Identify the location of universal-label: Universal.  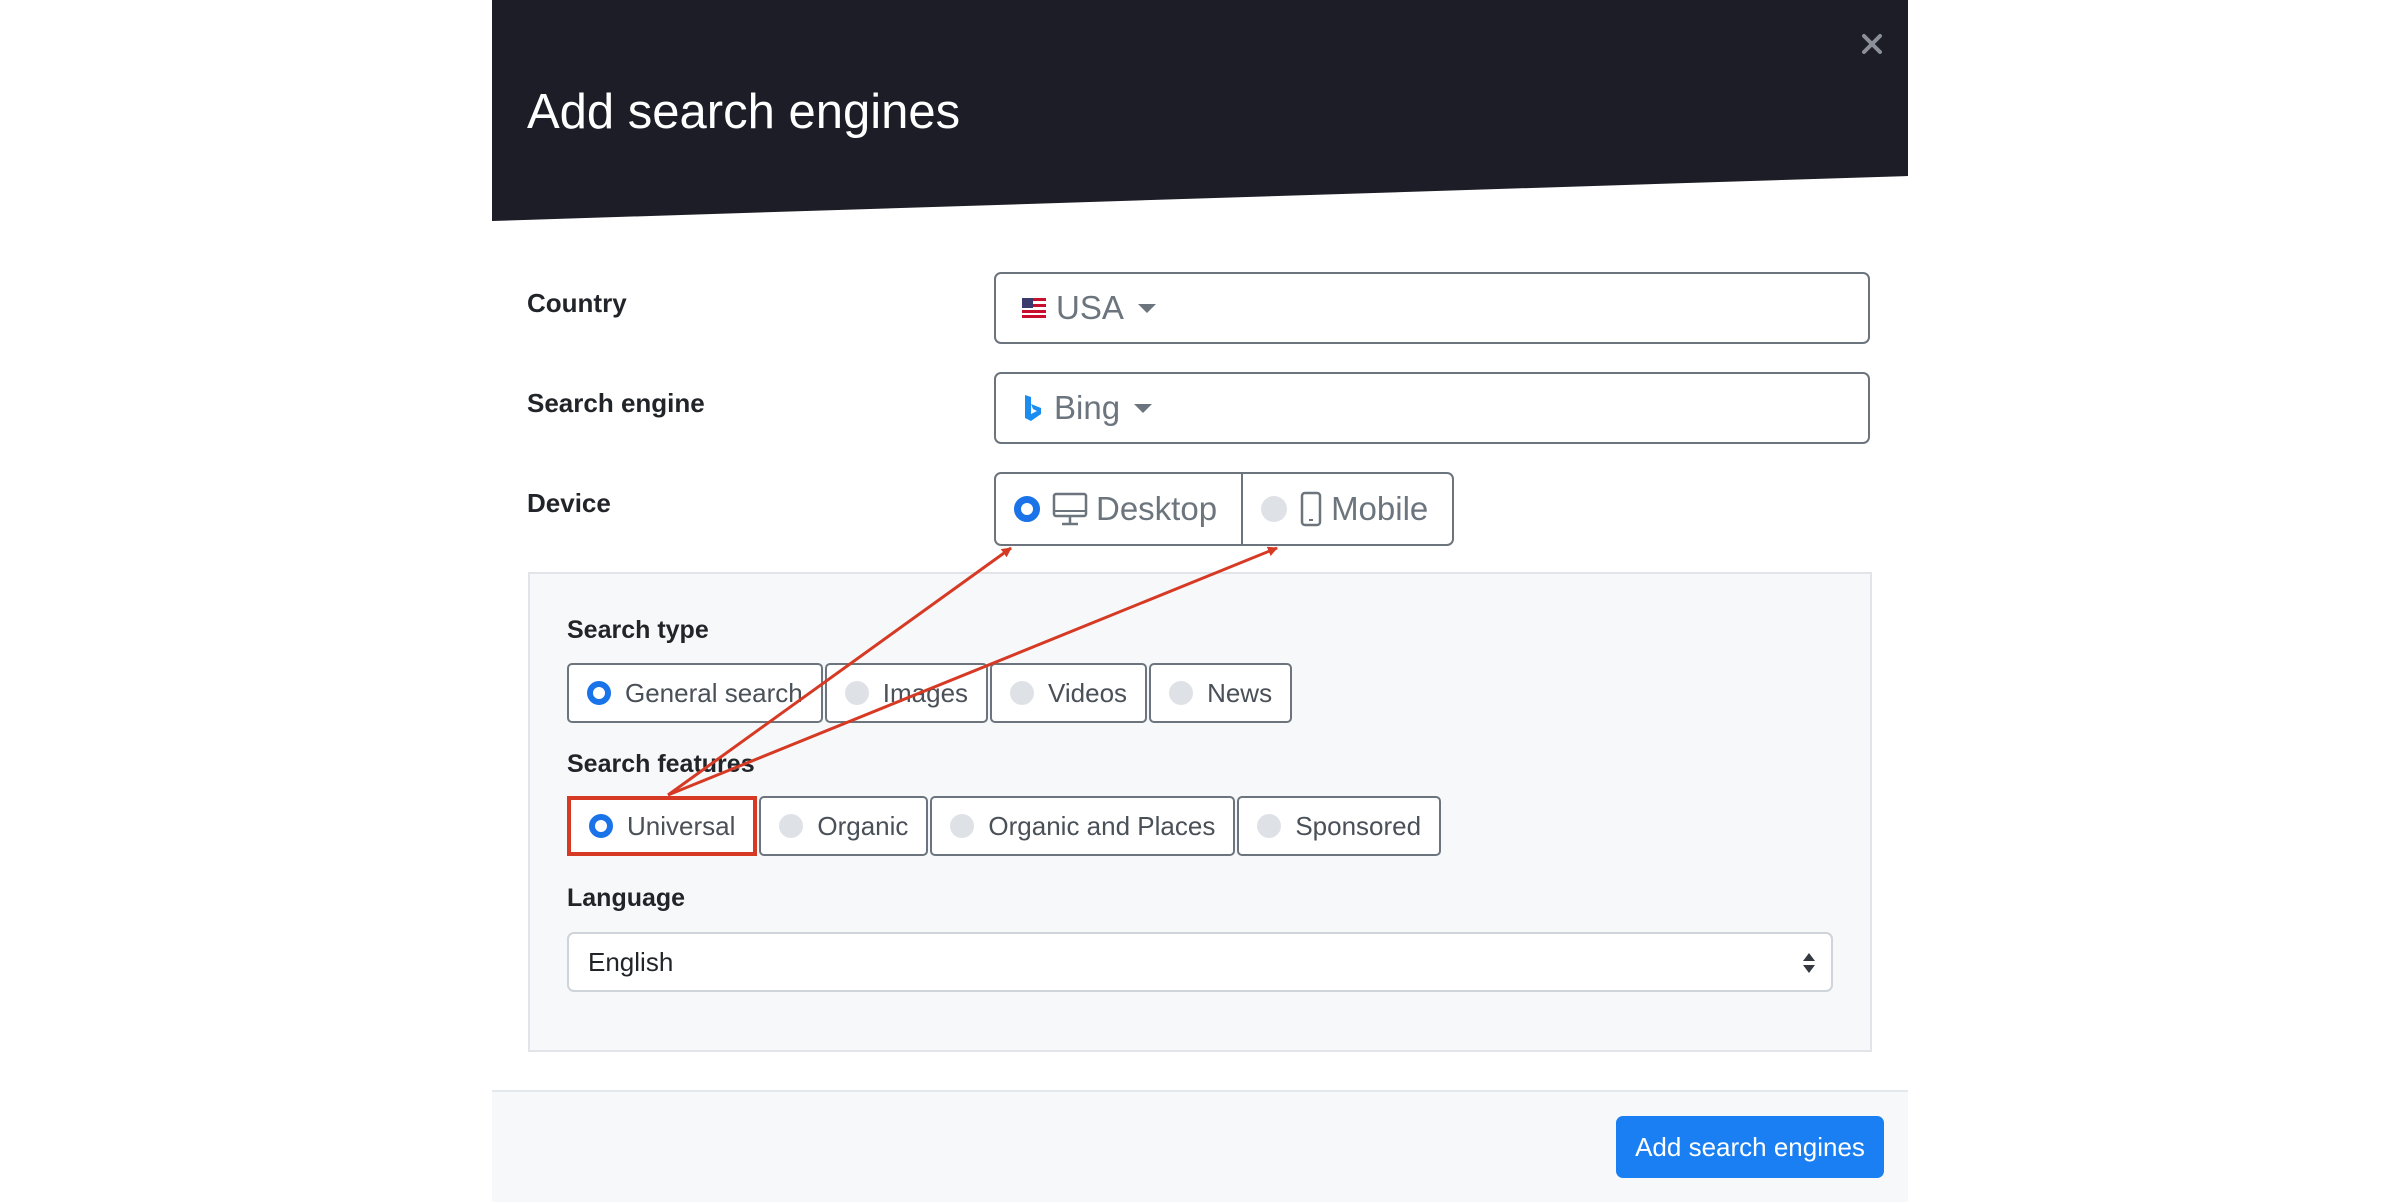
(681, 825).